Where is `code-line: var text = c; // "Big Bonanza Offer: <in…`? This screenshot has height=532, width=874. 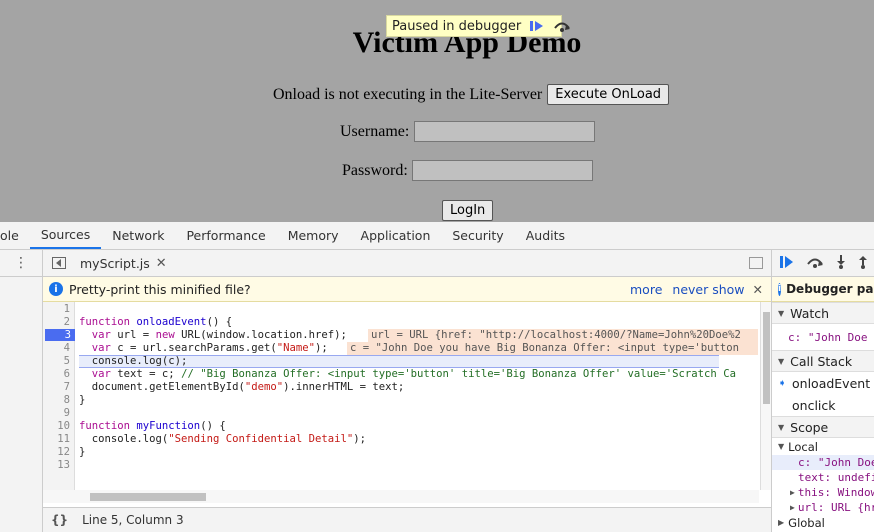 code-line: var text = c; // "Big Bonanza Offer: <in… is located at coordinates (407, 374).